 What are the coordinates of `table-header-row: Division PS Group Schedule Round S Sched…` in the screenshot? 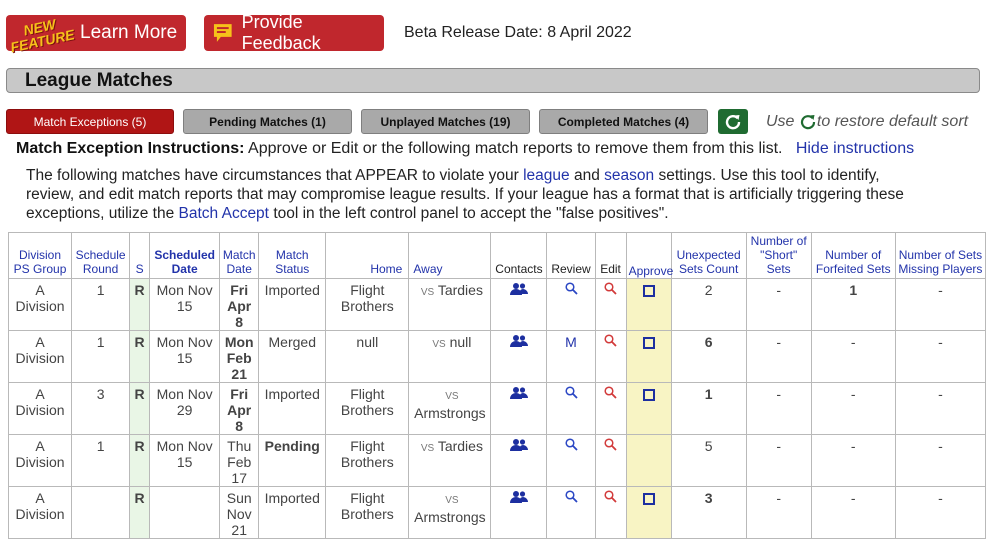 It's located at (497, 255).